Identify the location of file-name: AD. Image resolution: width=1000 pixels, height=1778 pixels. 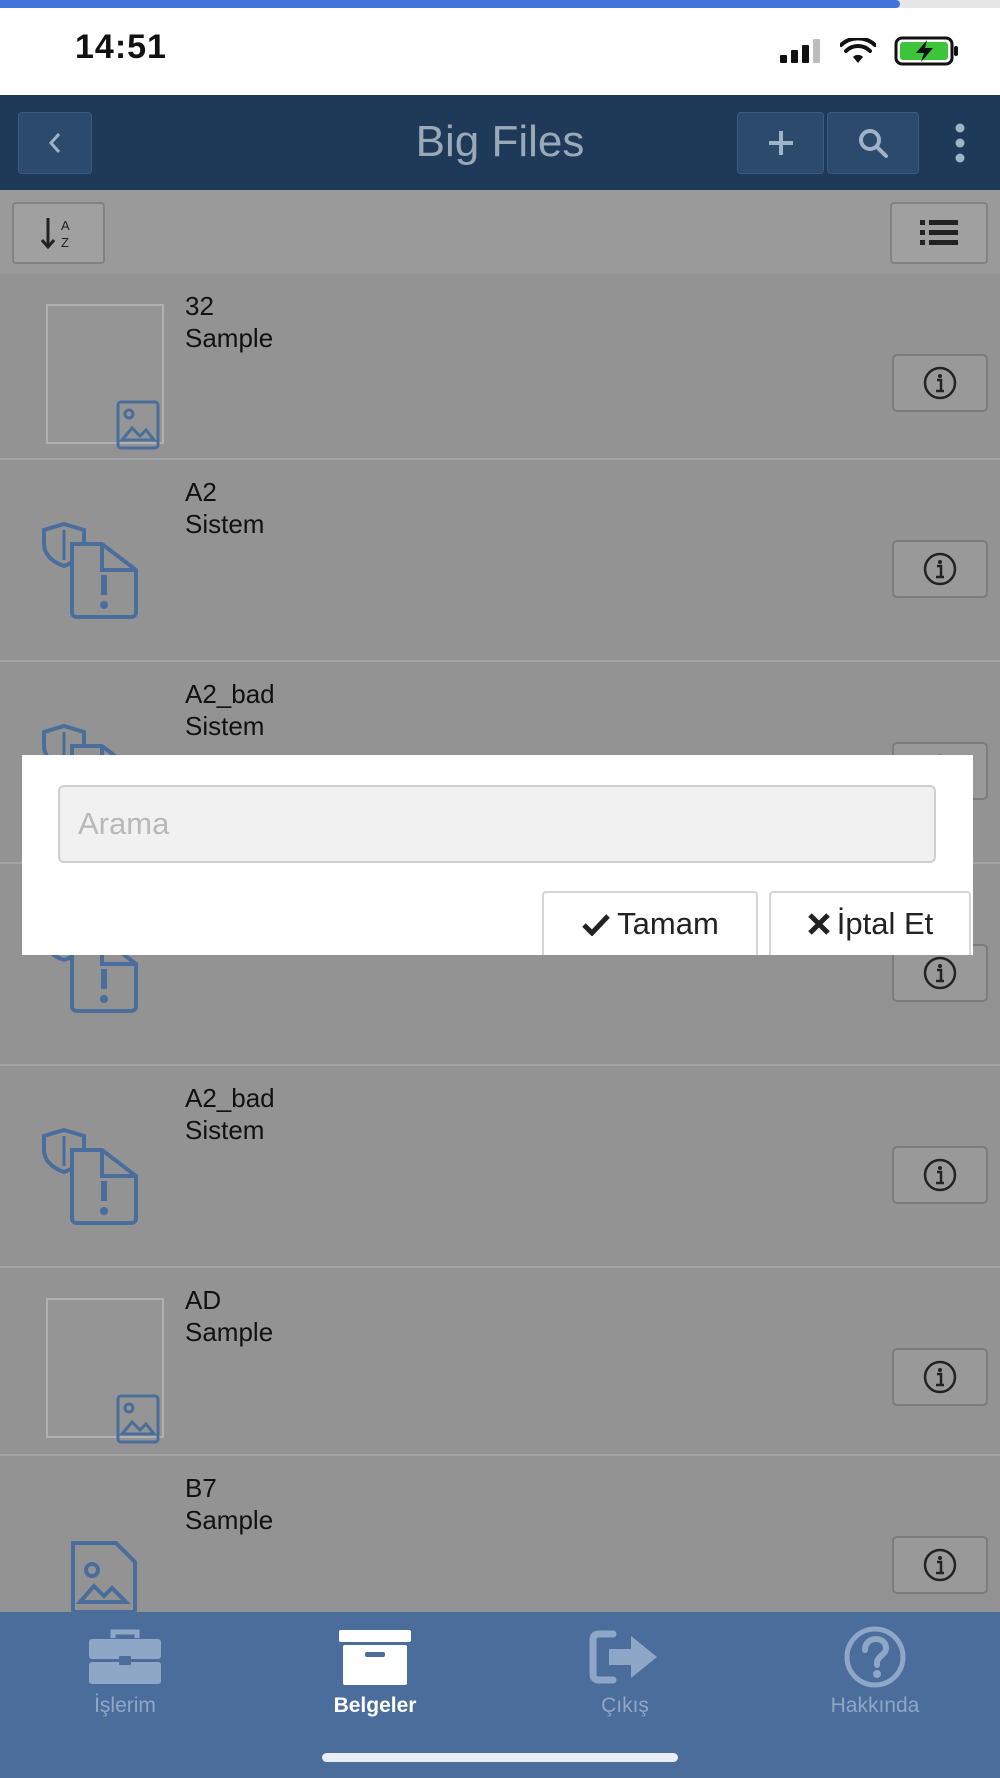
(203, 1300).